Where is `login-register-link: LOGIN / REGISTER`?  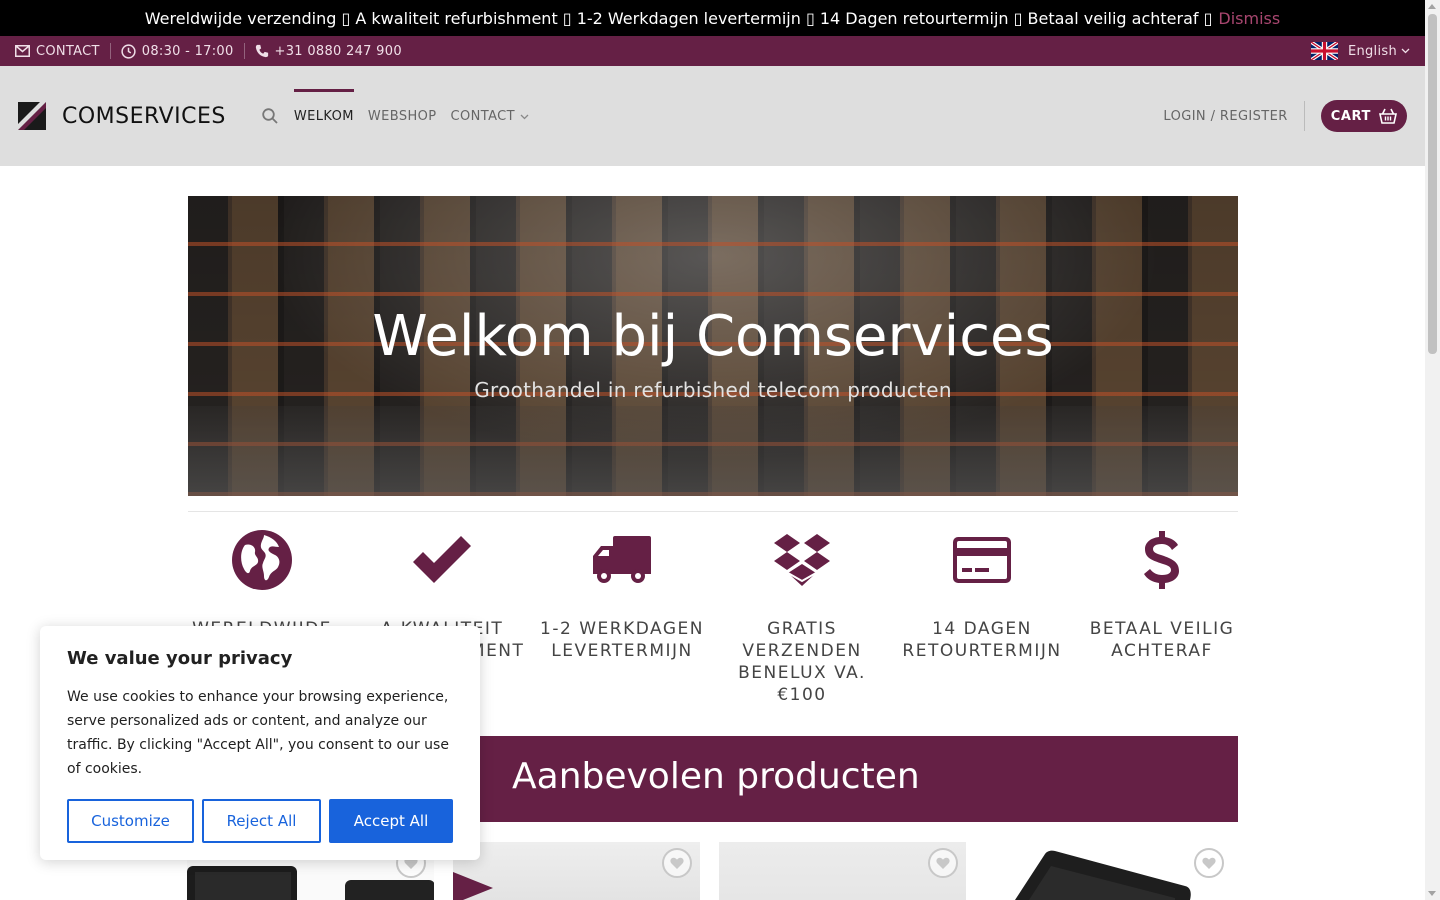 login-register-link: LOGIN / REGISTER is located at coordinates (1234, 116).